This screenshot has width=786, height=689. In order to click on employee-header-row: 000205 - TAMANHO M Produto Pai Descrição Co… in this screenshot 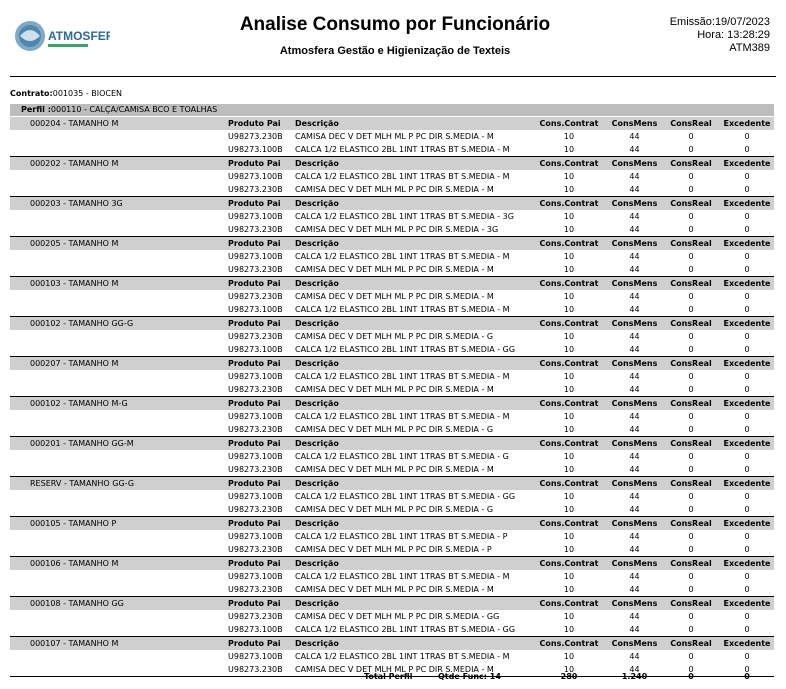, I will do `click(392, 243)`.